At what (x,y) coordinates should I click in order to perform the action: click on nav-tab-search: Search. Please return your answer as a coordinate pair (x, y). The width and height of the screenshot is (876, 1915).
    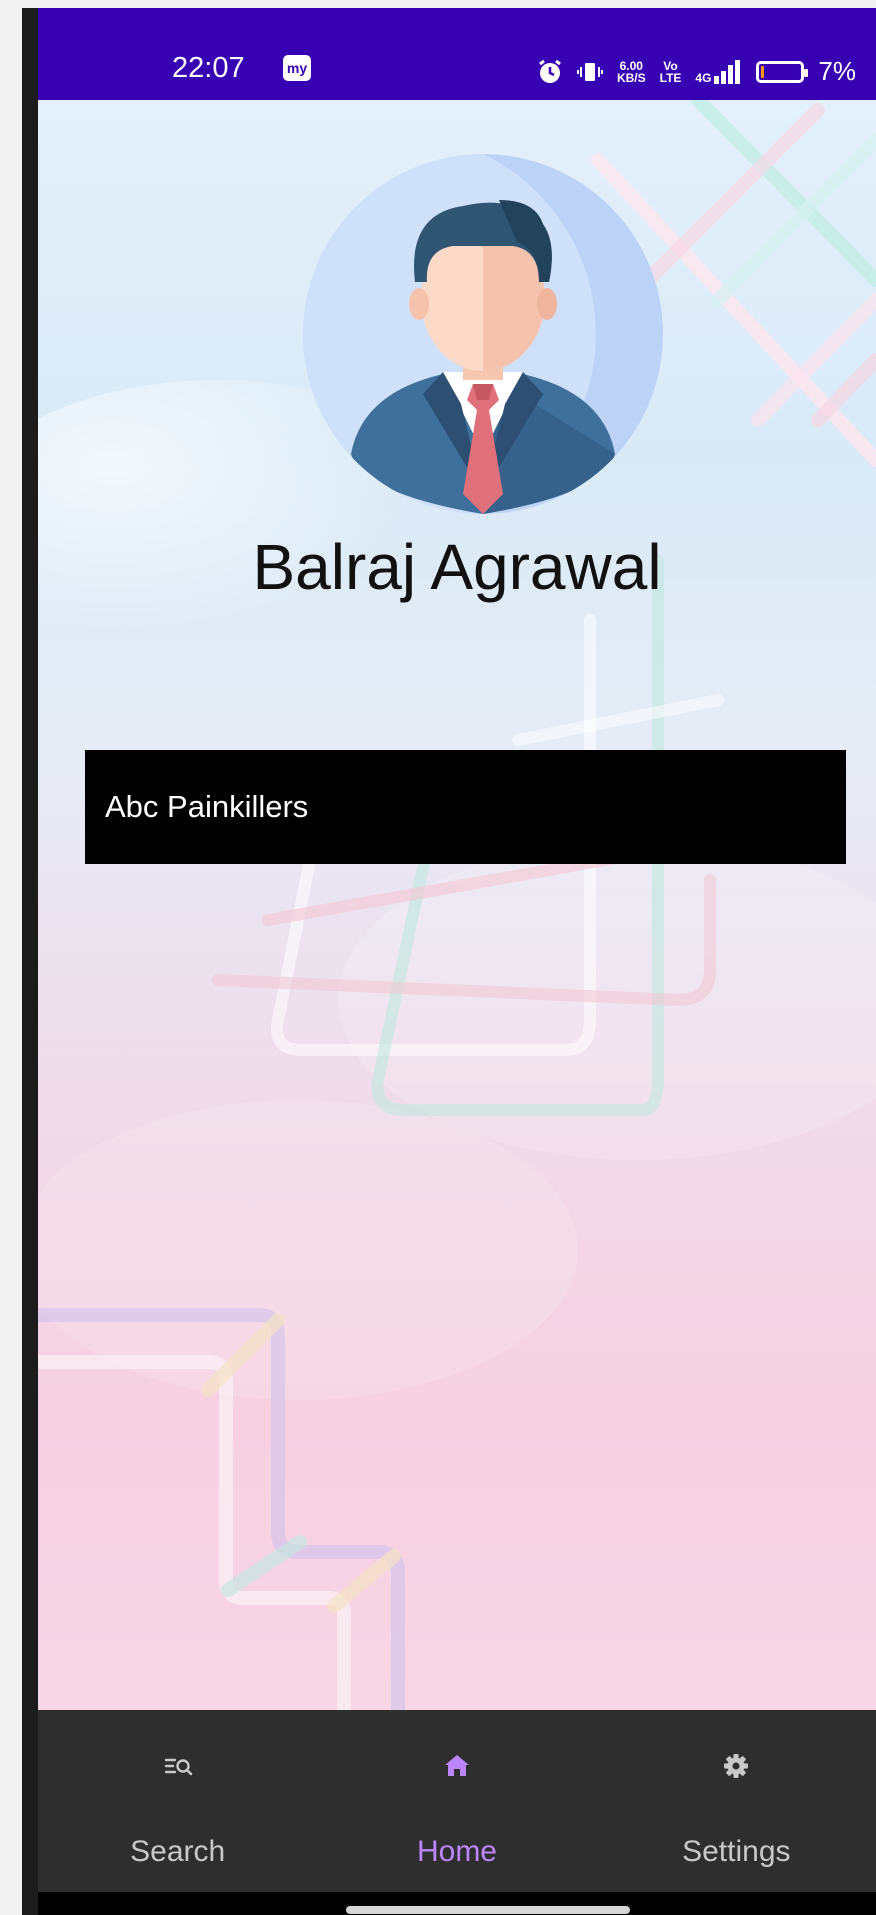
    Looking at the image, I should click on (177, 1801).